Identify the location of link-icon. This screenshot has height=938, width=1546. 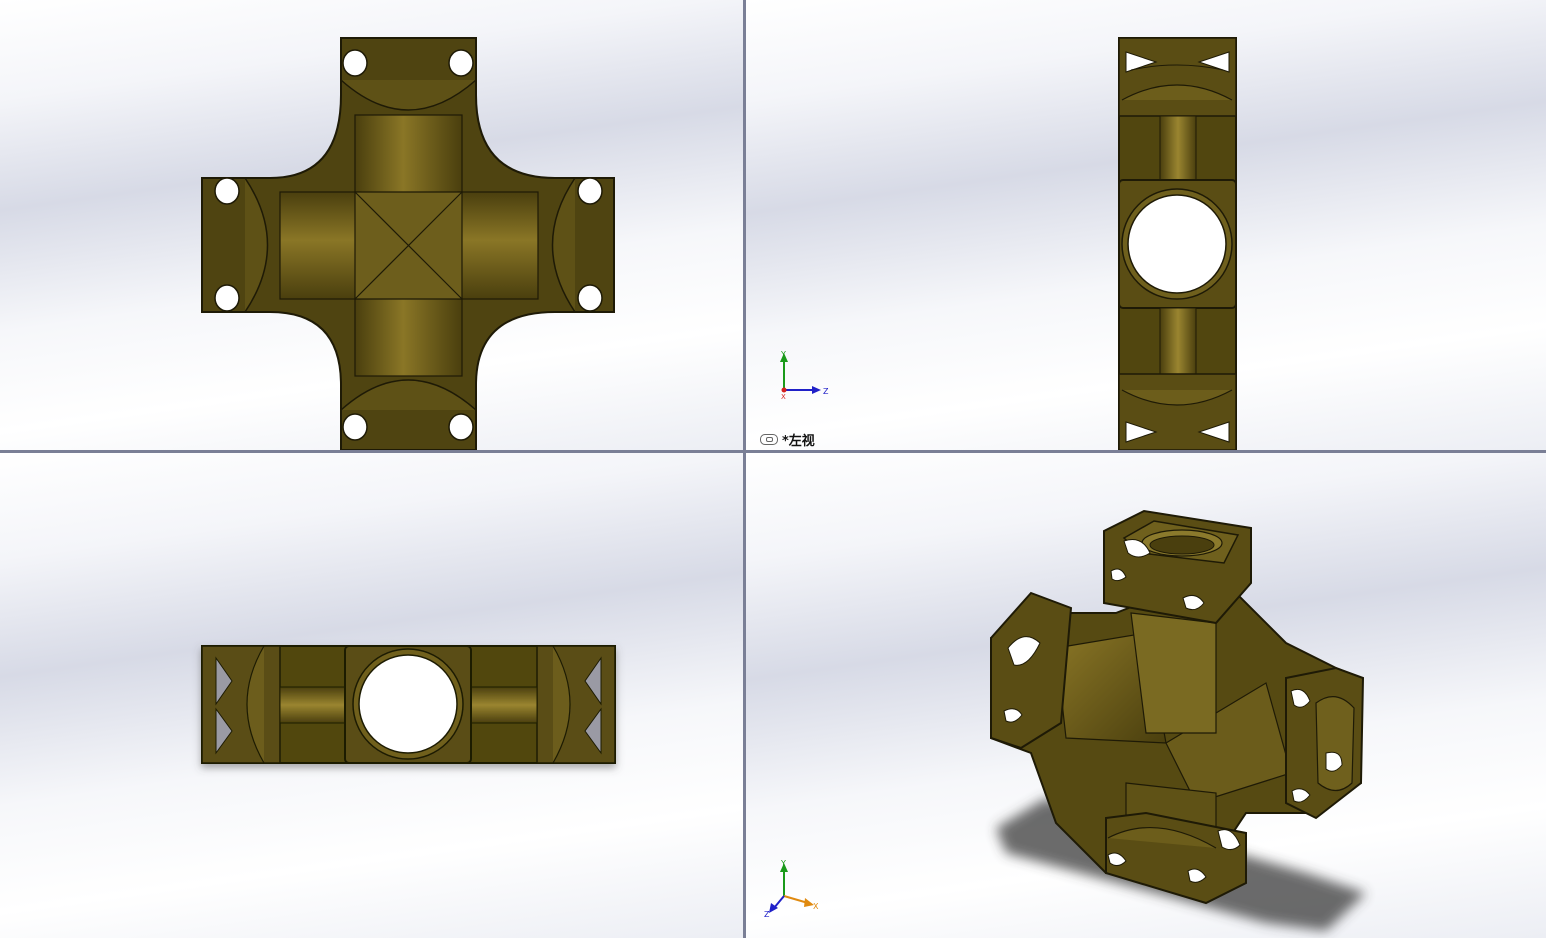
(769, 439).